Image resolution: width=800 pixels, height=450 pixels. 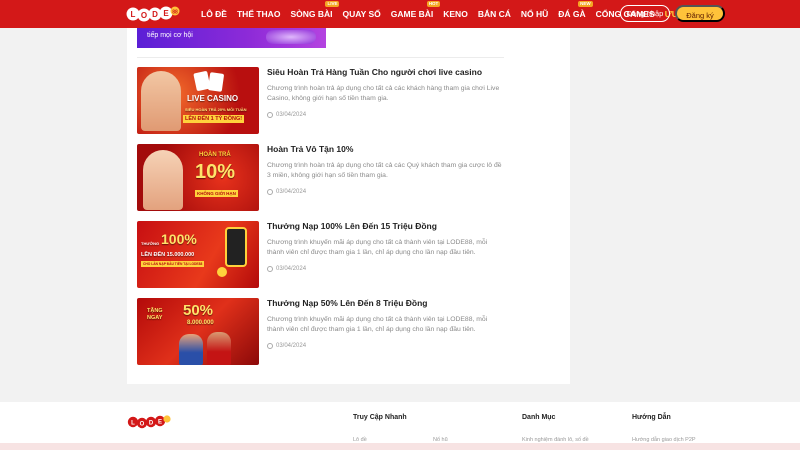 I want to click on post-title: Hoàn Trả Vô Tận 10%, so click(x=310, y=149).